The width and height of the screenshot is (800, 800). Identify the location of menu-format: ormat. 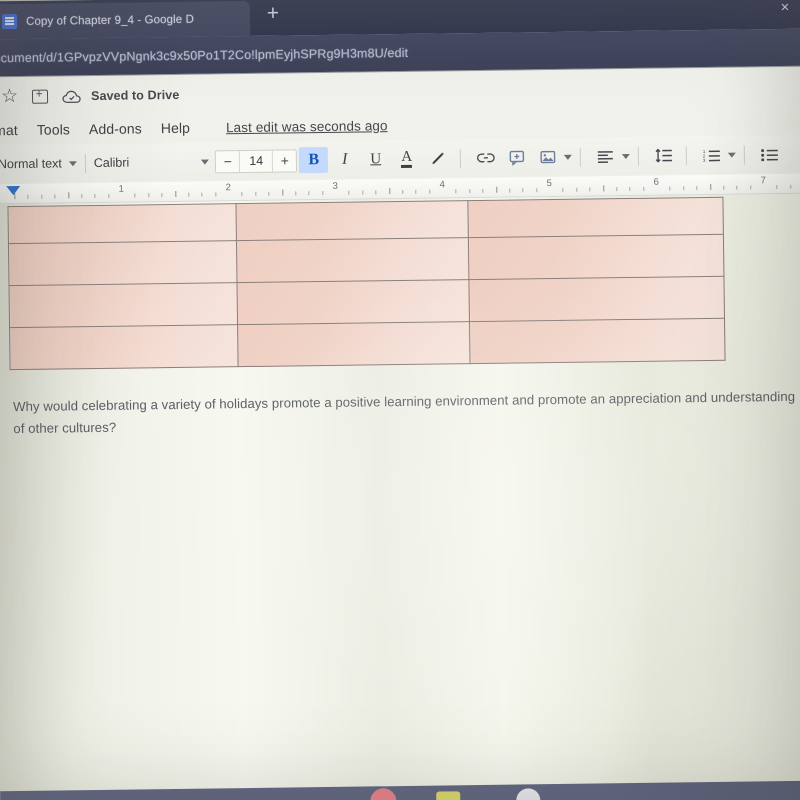
(9, 130).